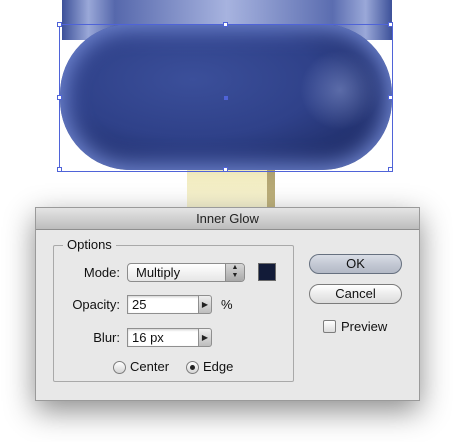 This screenshot has width=453, height=442. Describe the element at coordinates (89, 244) in the screenshot. I see `options-group-title: Options` at that location.